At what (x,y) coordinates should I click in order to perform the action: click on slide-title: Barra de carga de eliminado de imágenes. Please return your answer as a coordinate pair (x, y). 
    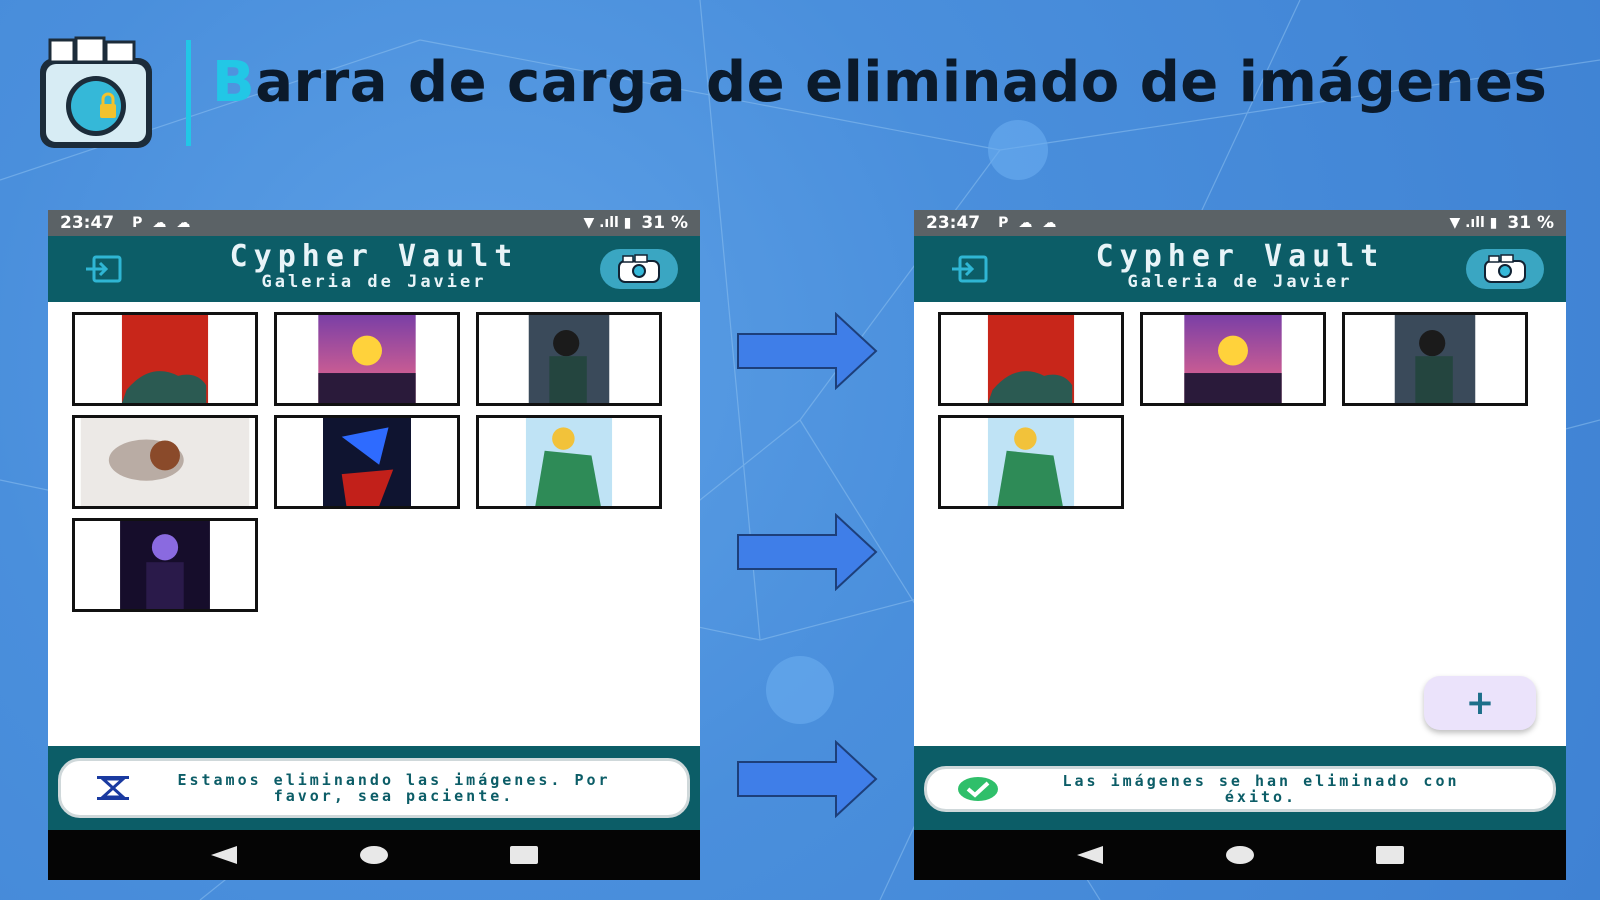
    Looking at the image, I should click on (880, 82).